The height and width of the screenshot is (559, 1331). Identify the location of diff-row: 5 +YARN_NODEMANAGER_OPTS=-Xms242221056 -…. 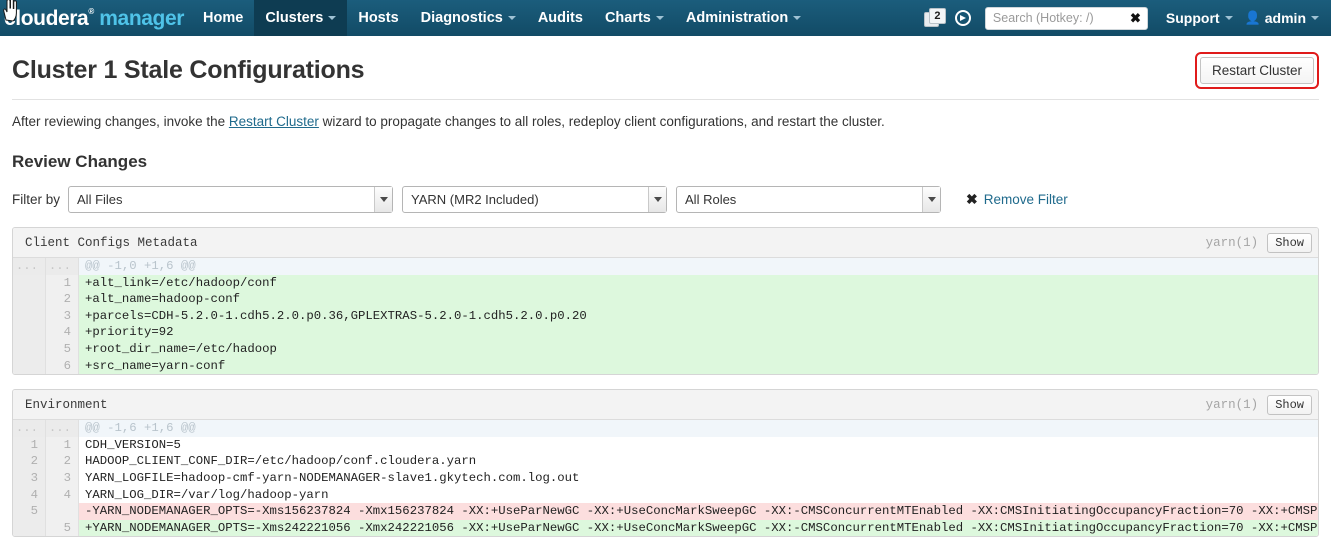
(665, 528).